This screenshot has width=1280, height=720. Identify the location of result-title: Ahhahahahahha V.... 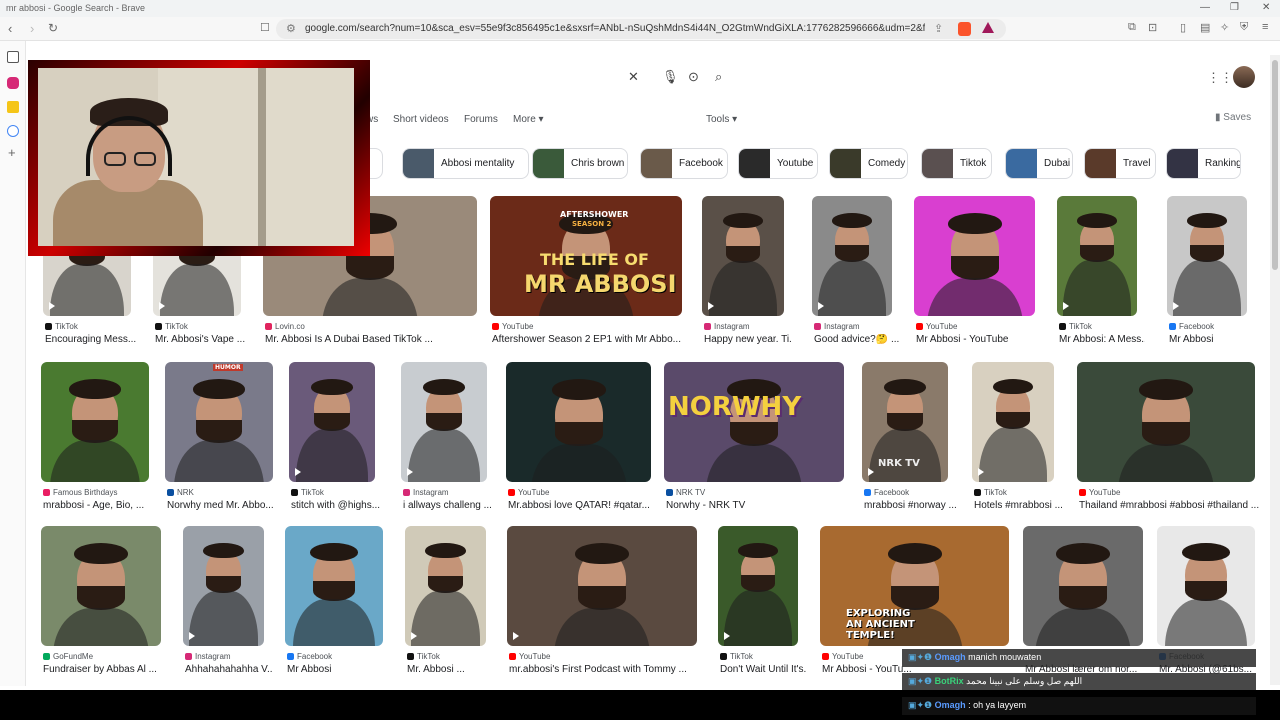
(228, 669).